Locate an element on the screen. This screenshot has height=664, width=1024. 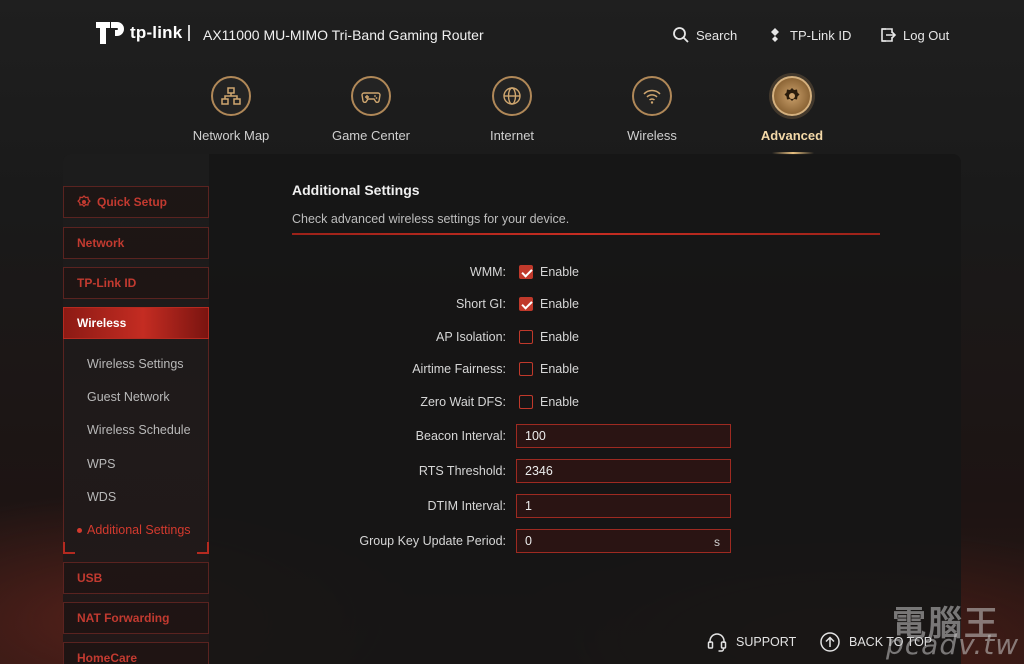
sidebar-item-network: Network is located at coordinates (136, 243).